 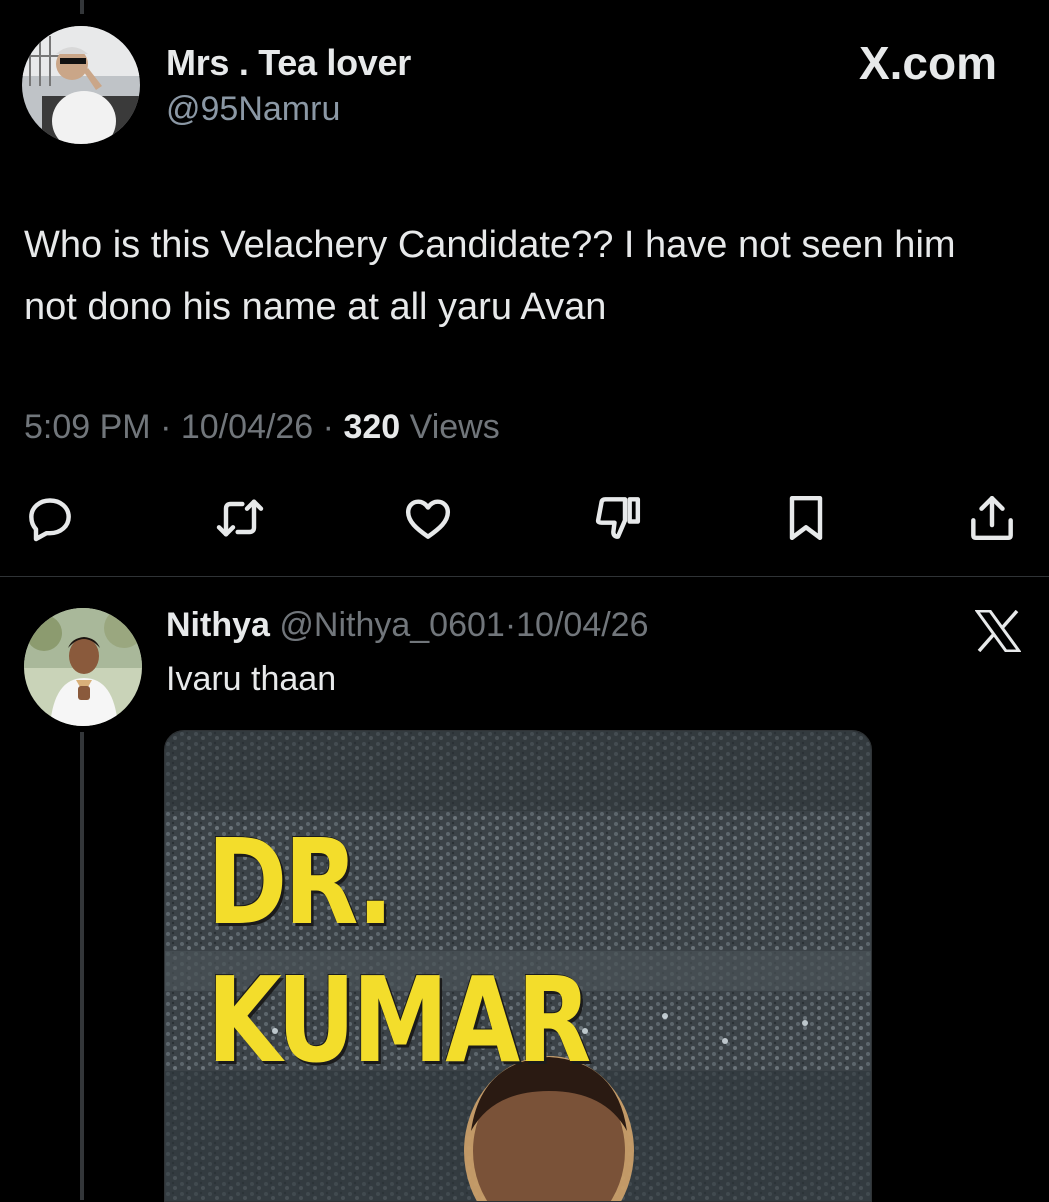 I want to click on tweet-meta: 5:09 PM · 10/04/26 · 320 Views, so click(x=262, y=427).